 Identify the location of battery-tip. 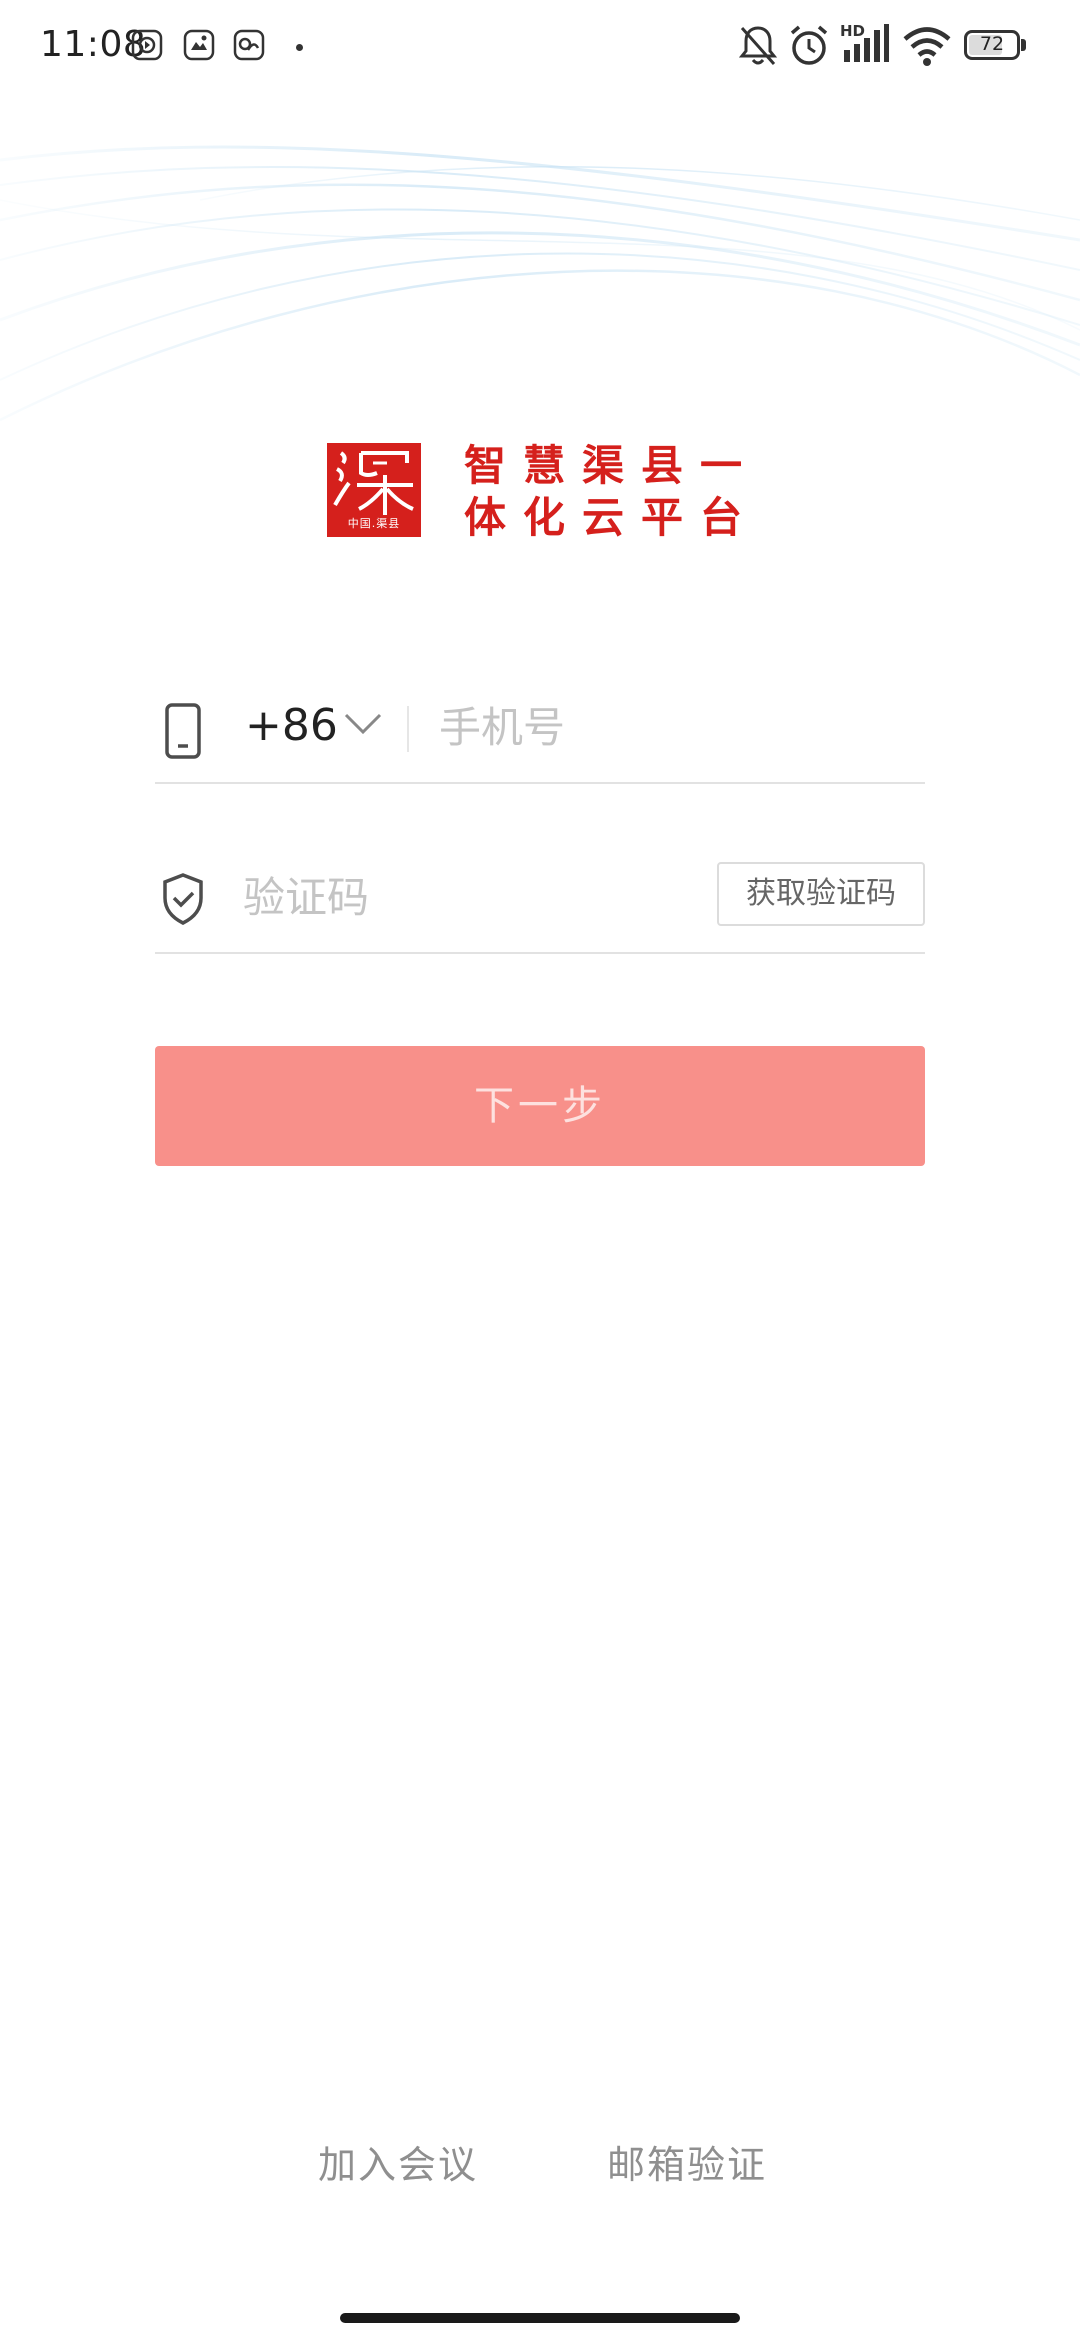
(1023, 45).